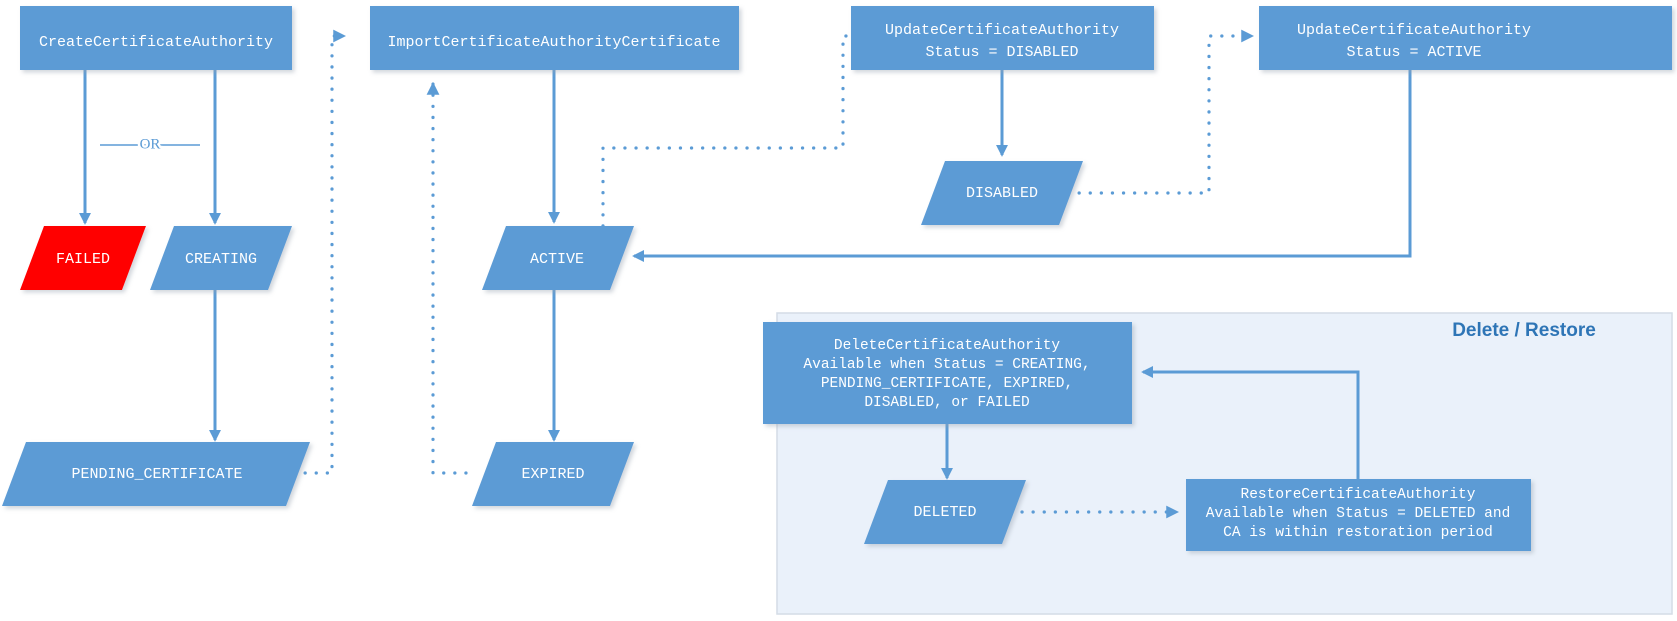 This screenshot has width=1677, height=621. I want to click on node-state-disabled: DISABLED, so click(1002, 193).